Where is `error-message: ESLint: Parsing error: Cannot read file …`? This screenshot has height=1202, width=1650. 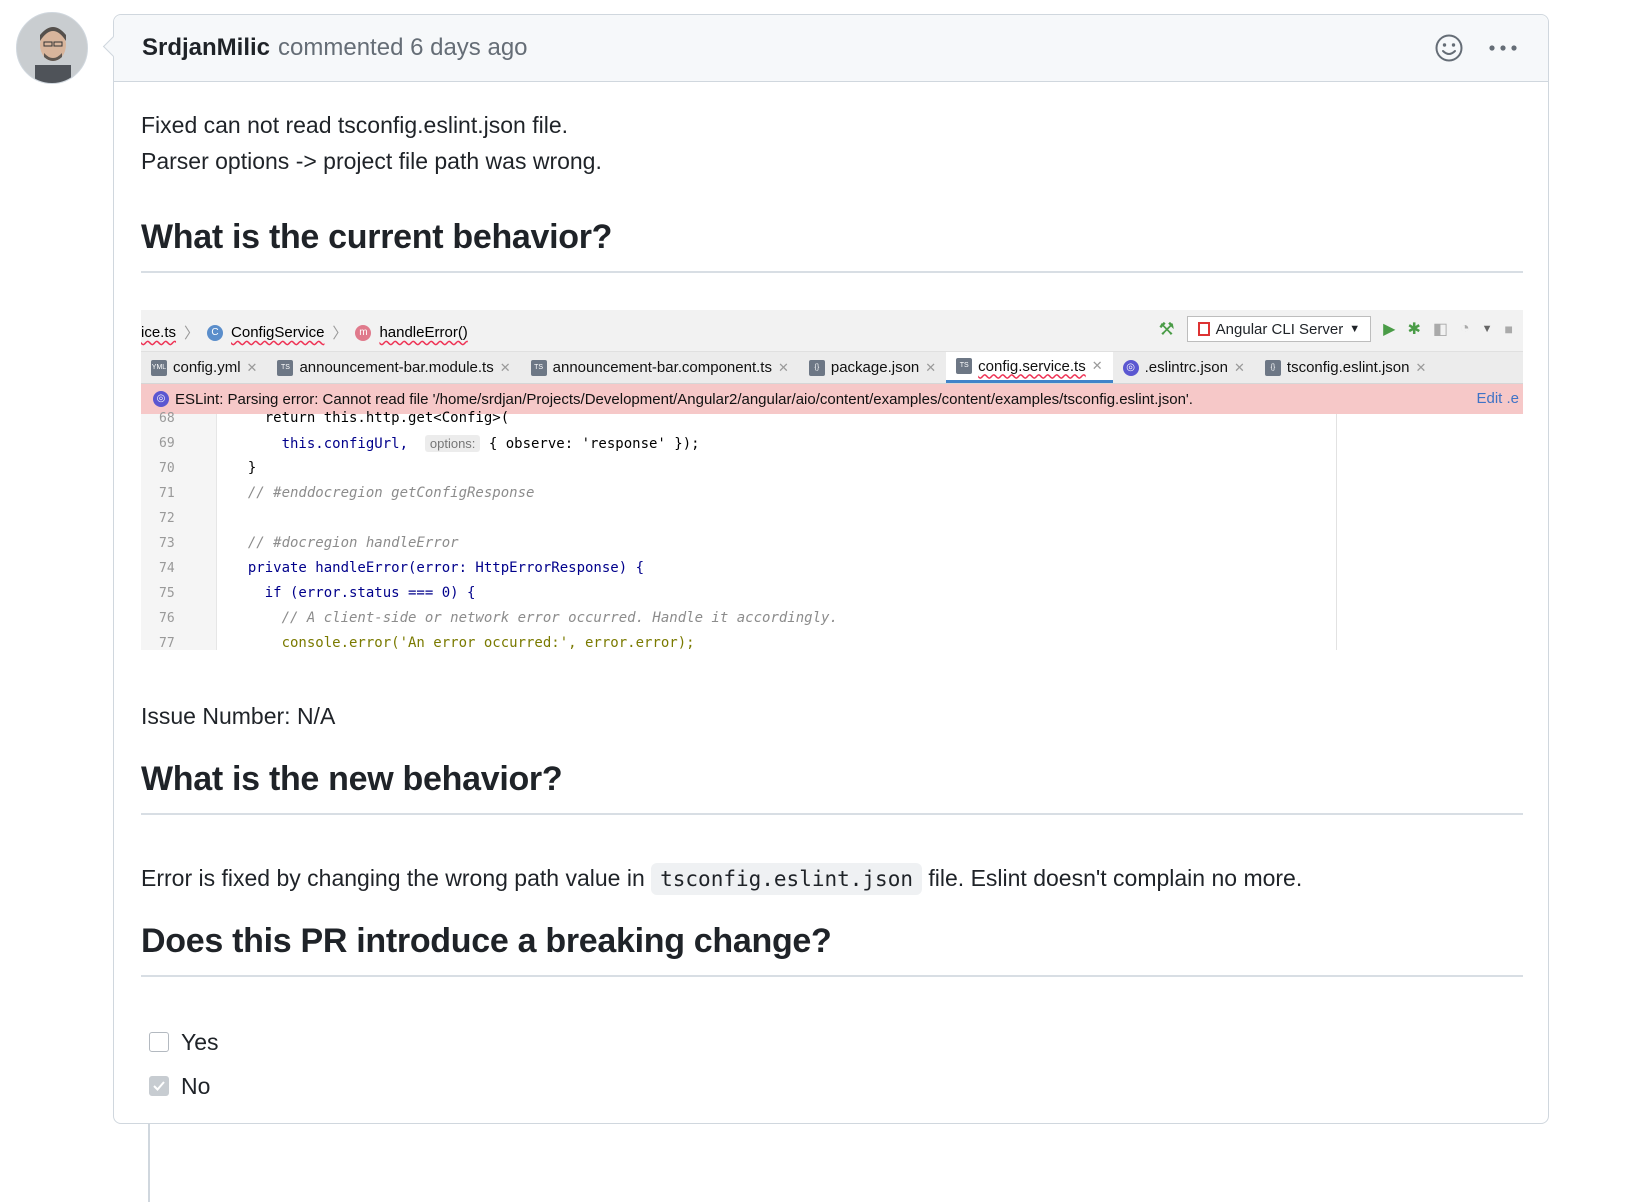
error-message: ESLint: Parsing error: Cannot read file … is located at coordinates (684, 399).